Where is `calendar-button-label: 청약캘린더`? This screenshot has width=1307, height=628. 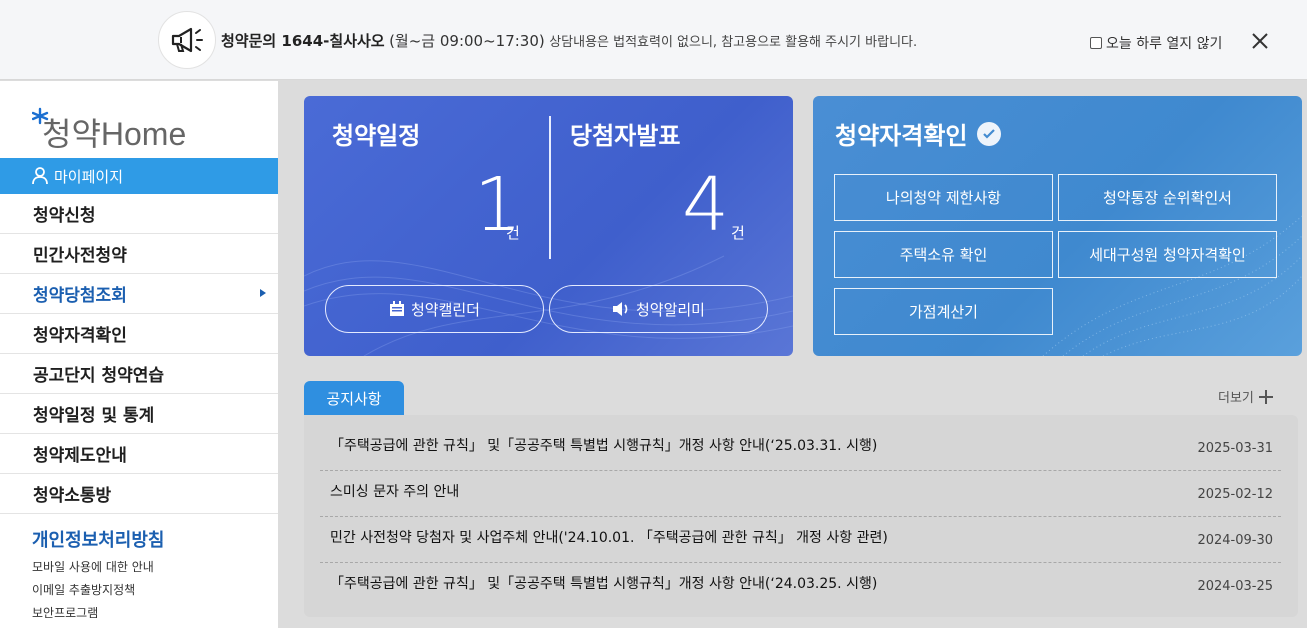
calendar-button-label: 청약캘린더 is located at coordinates (445, 309).